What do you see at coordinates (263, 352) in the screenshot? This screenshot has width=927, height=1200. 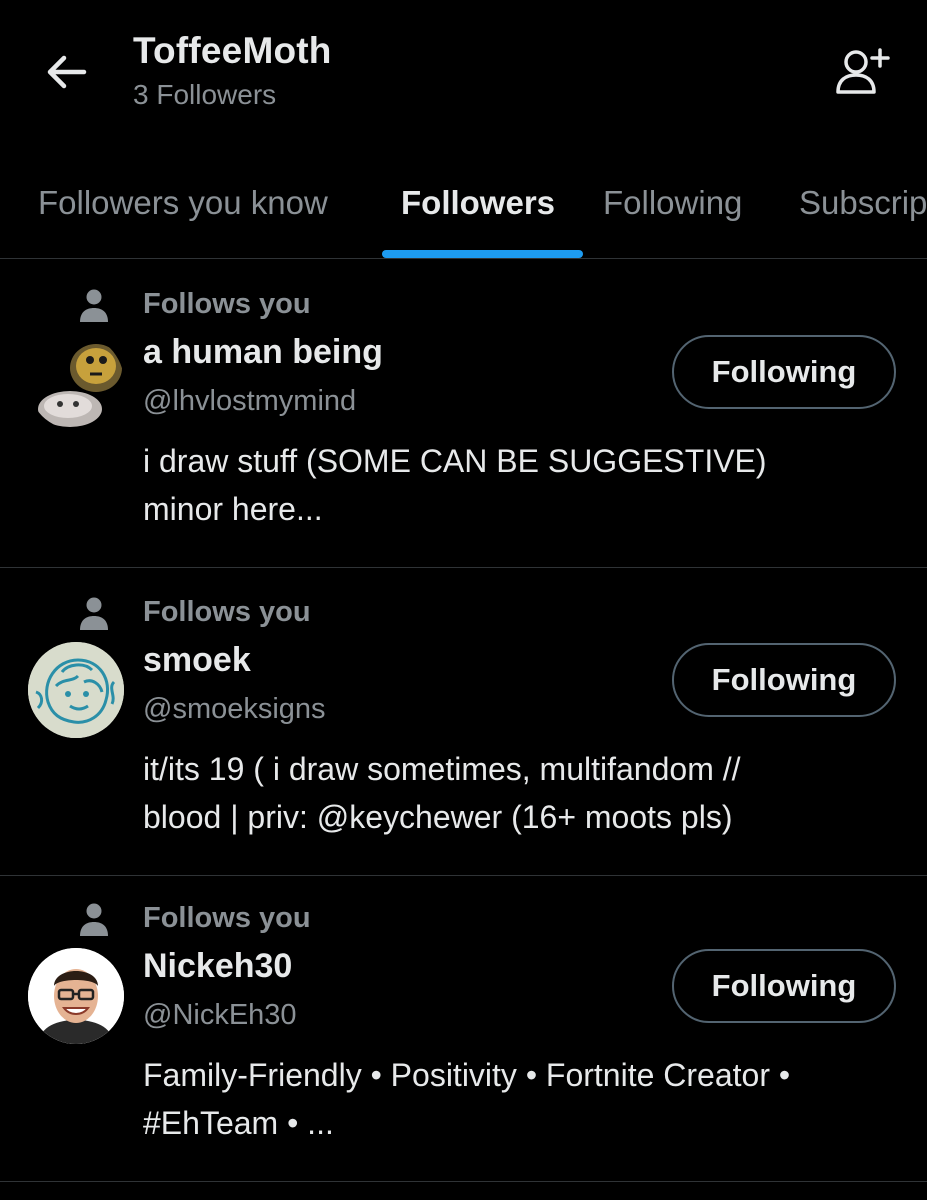 I see `display-name: a human being` at bounding box center [263, 352].